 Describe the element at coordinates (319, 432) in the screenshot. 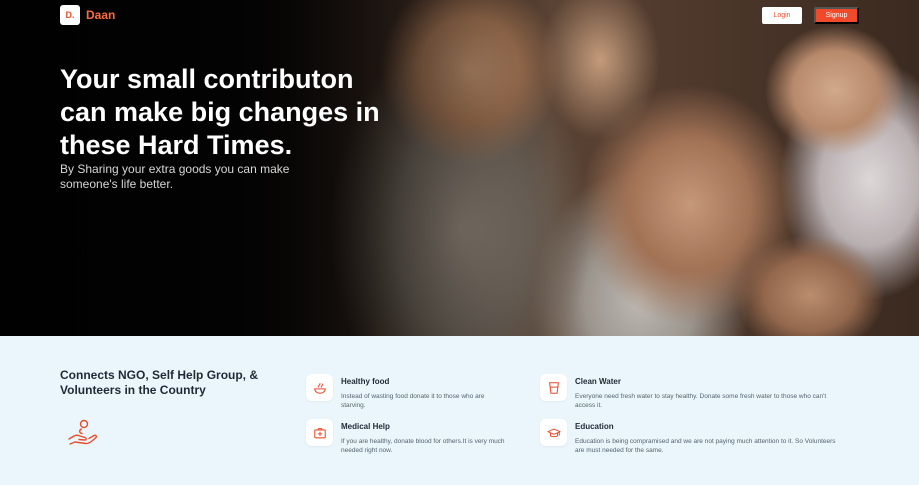

I see `medical-kit-icon` at that location.